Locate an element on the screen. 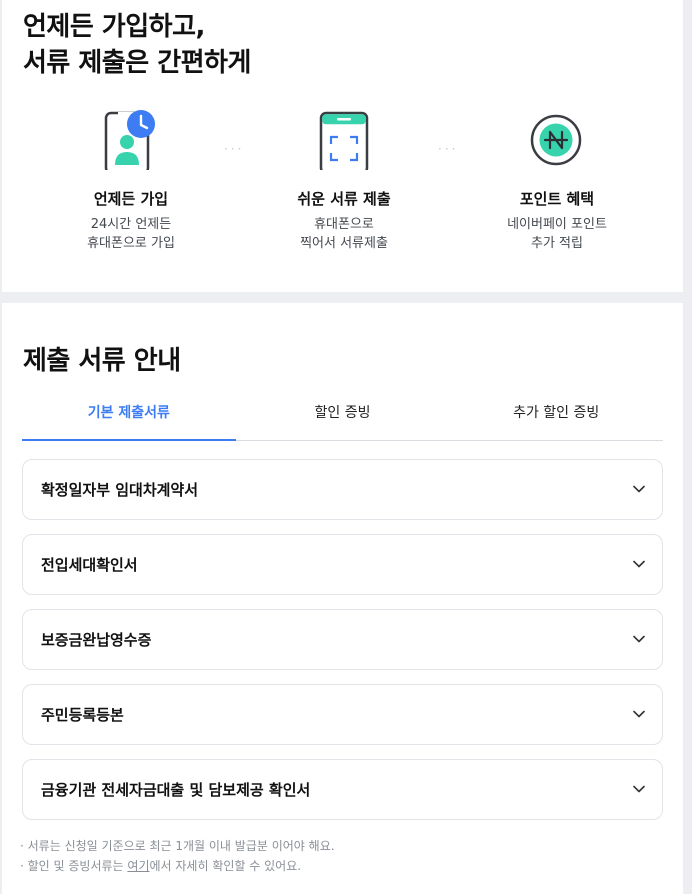 The image size is (692, 894). hero-headline: 언제든 가입하고, 서류 제출은 간편하게 is located at coordinates (137, 45).